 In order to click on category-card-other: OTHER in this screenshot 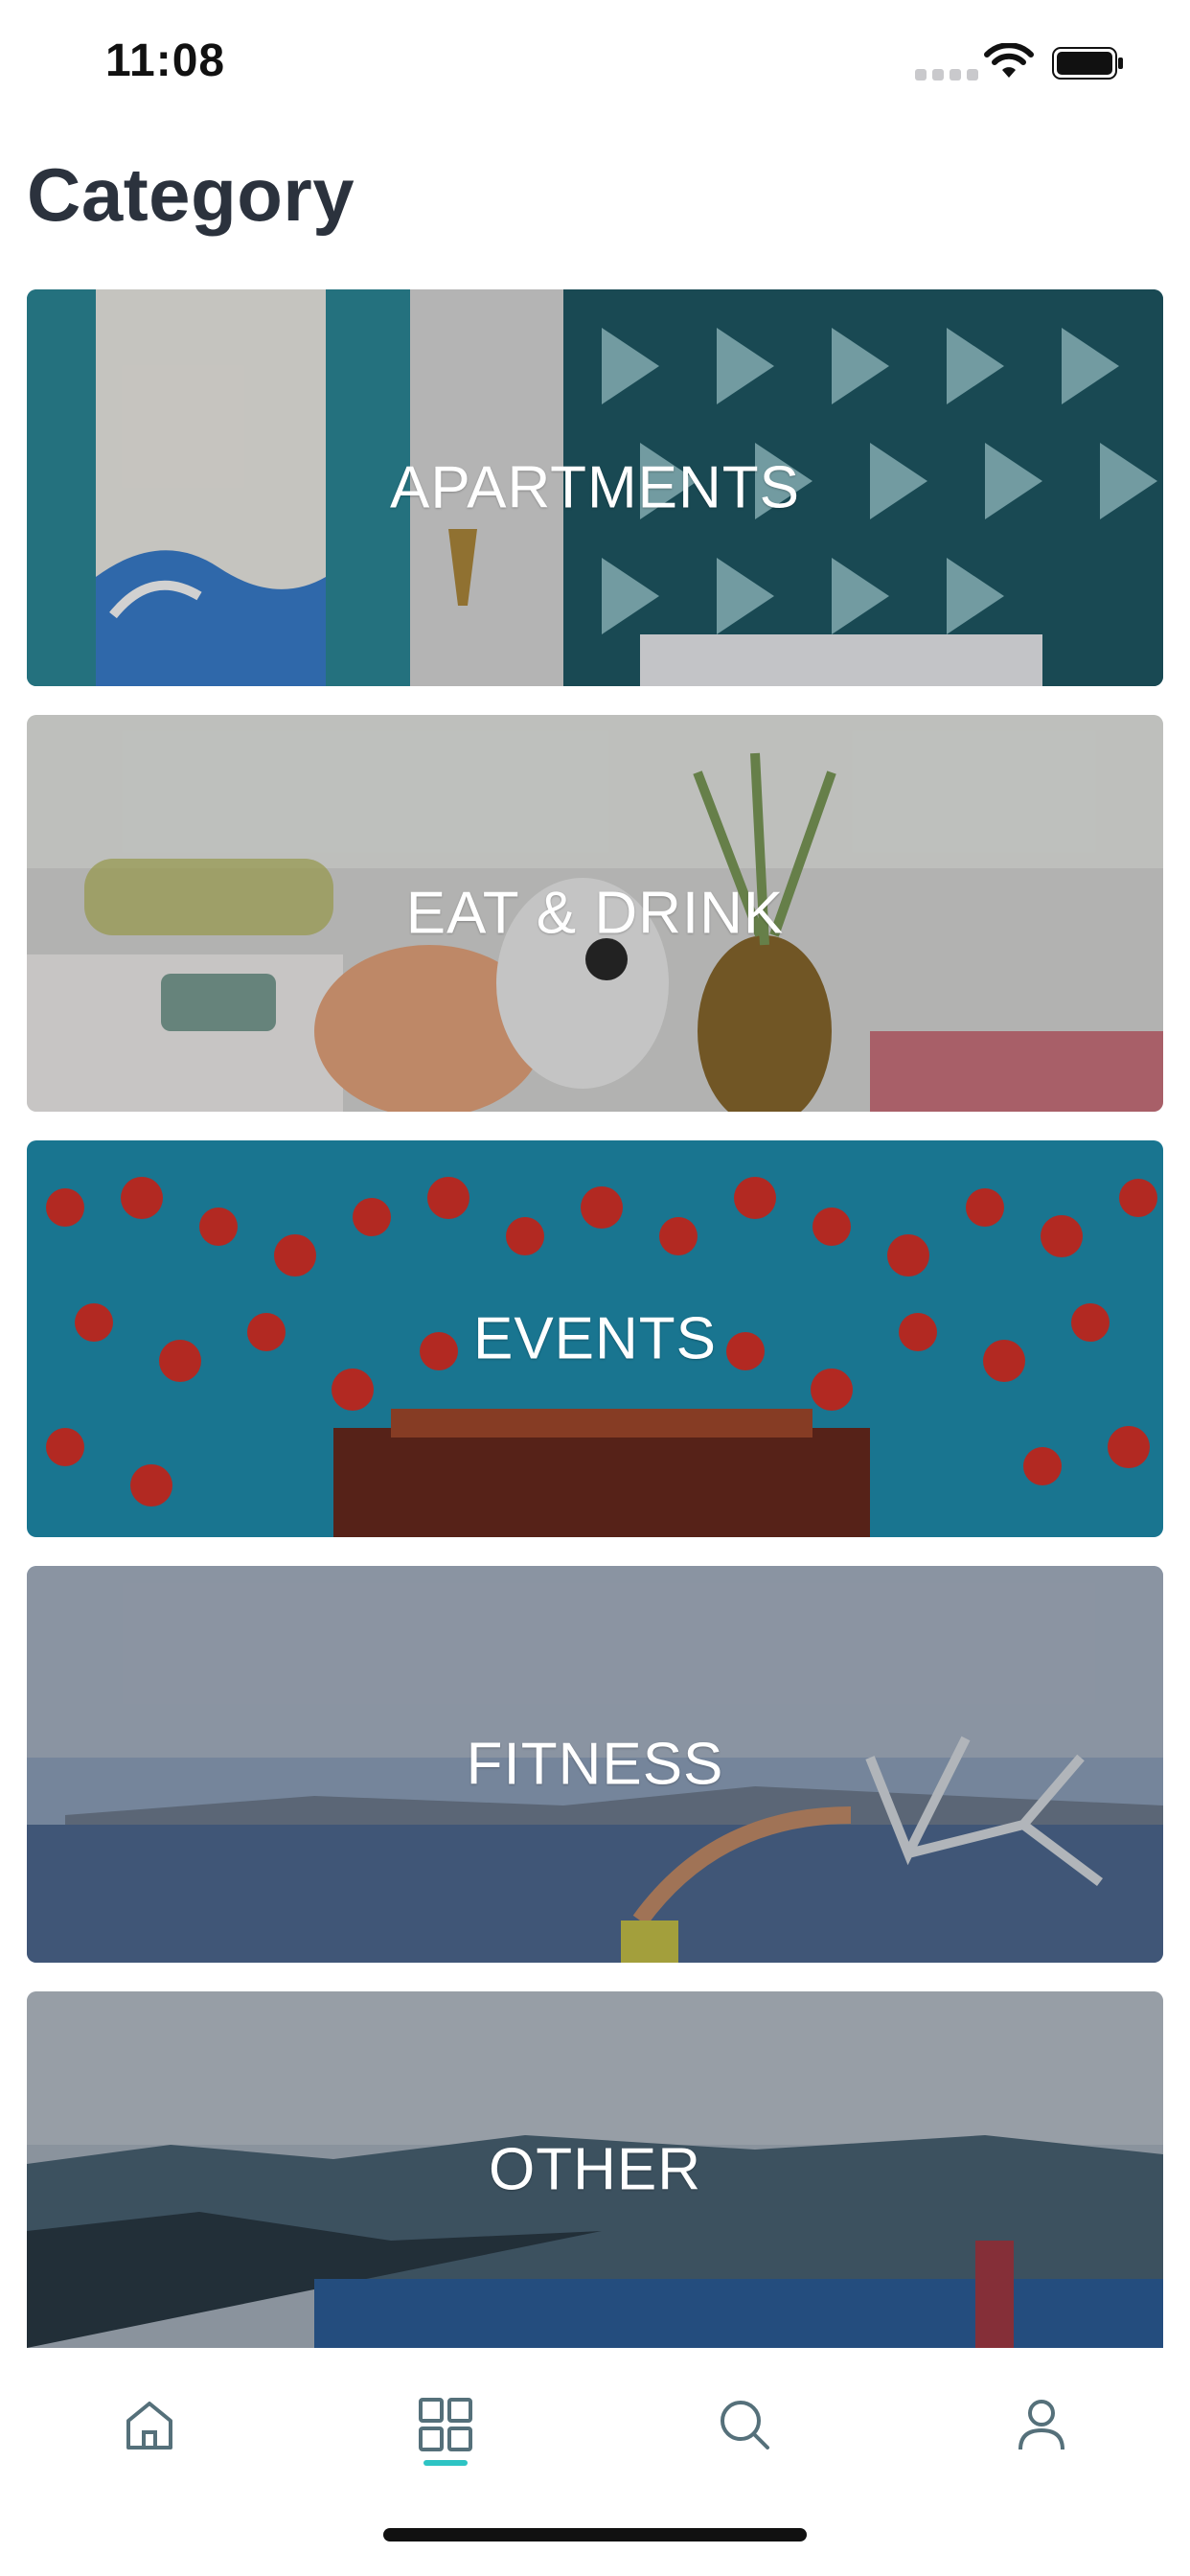, I will do `click(595, 2169)`.